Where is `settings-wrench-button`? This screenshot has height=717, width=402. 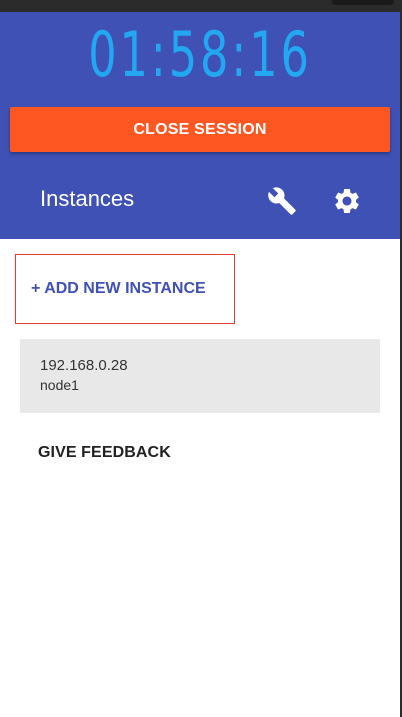
settings-wrench-button is located at coordinates (282, 201).